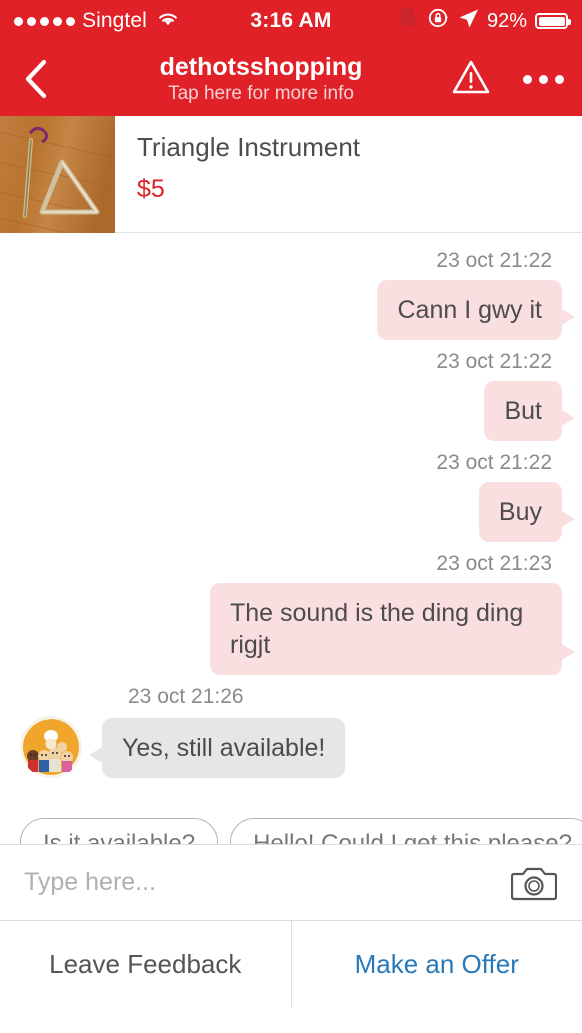  I want to click on seller-avatar, so click(51, 747).